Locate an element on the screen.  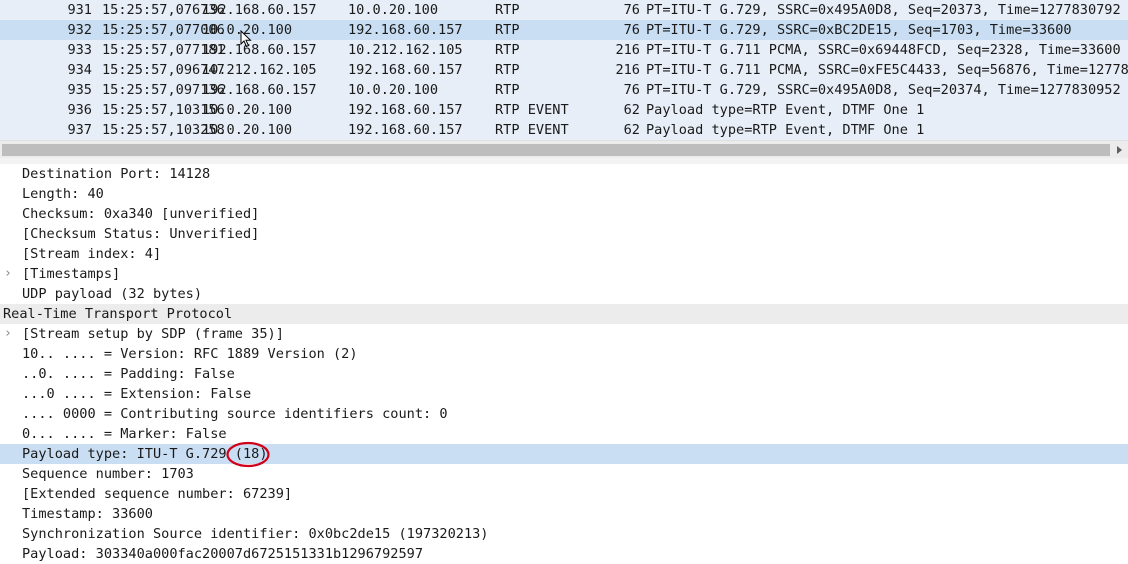
detail-text: [Timestamps] is located at coordinates (71, 274).